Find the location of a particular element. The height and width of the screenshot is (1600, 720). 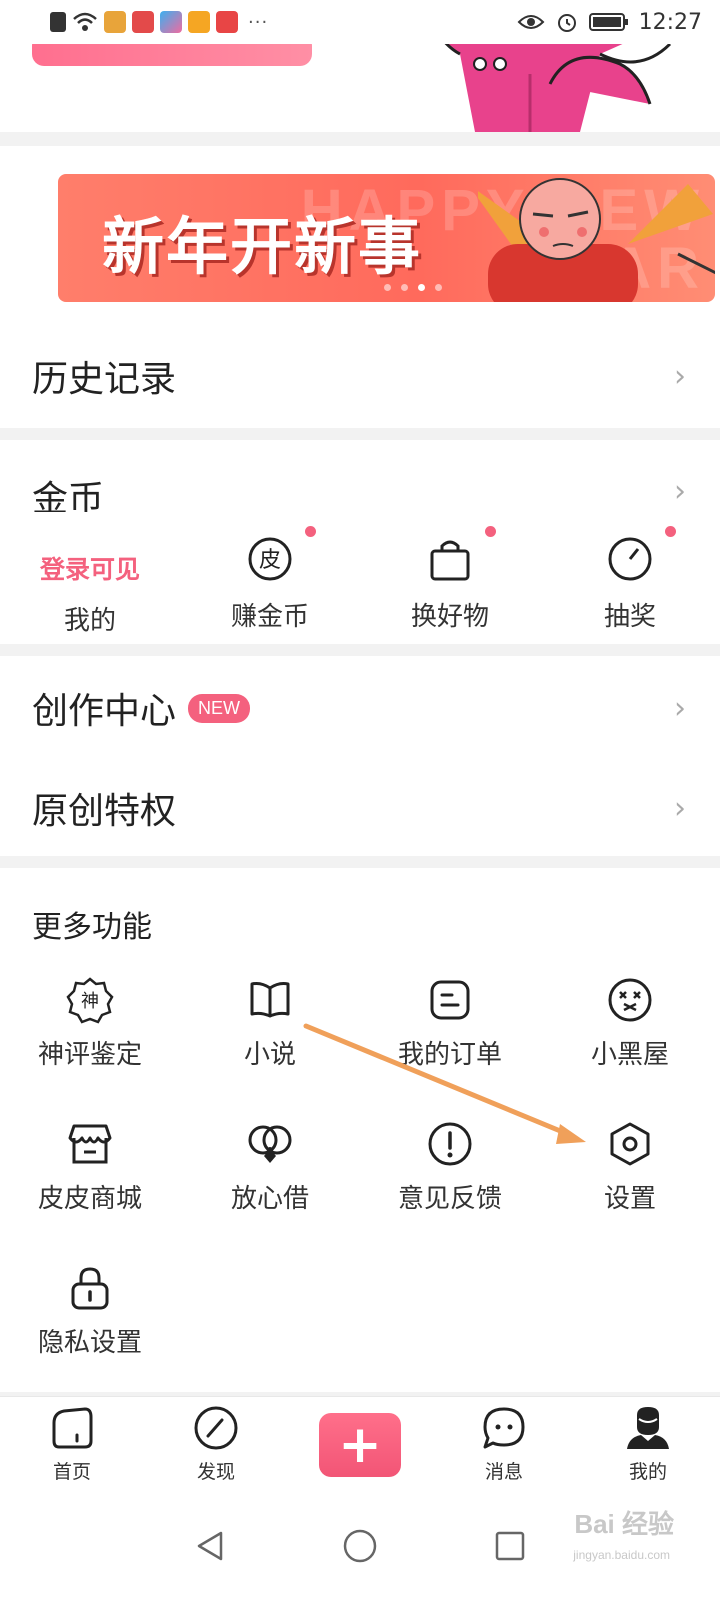

shopping-bag-icon is located at coordinates (450, 560).